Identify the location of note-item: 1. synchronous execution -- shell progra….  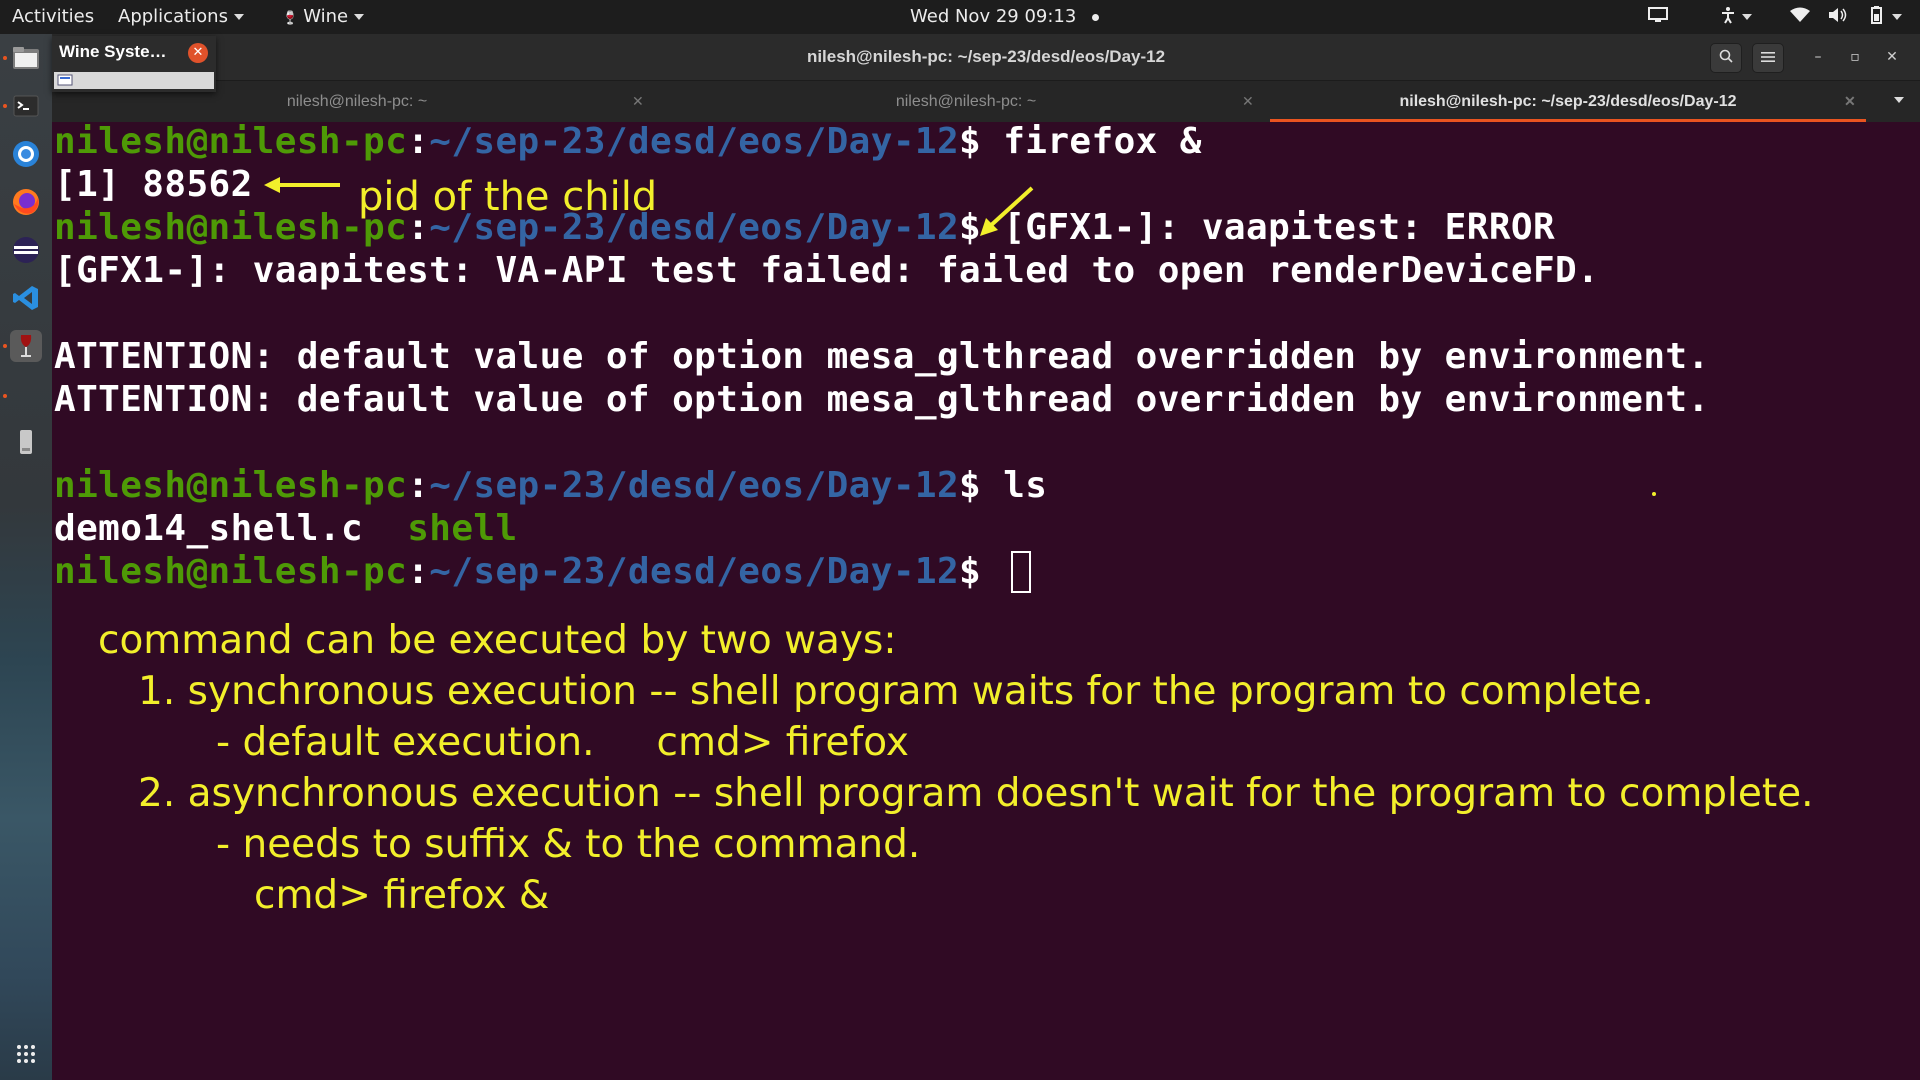
(896, 691).